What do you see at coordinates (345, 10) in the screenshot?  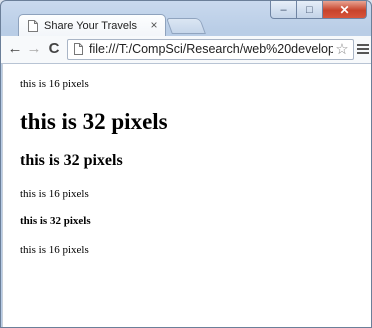 I see `close-window-button: ✕` at bounding box center [345, 10].